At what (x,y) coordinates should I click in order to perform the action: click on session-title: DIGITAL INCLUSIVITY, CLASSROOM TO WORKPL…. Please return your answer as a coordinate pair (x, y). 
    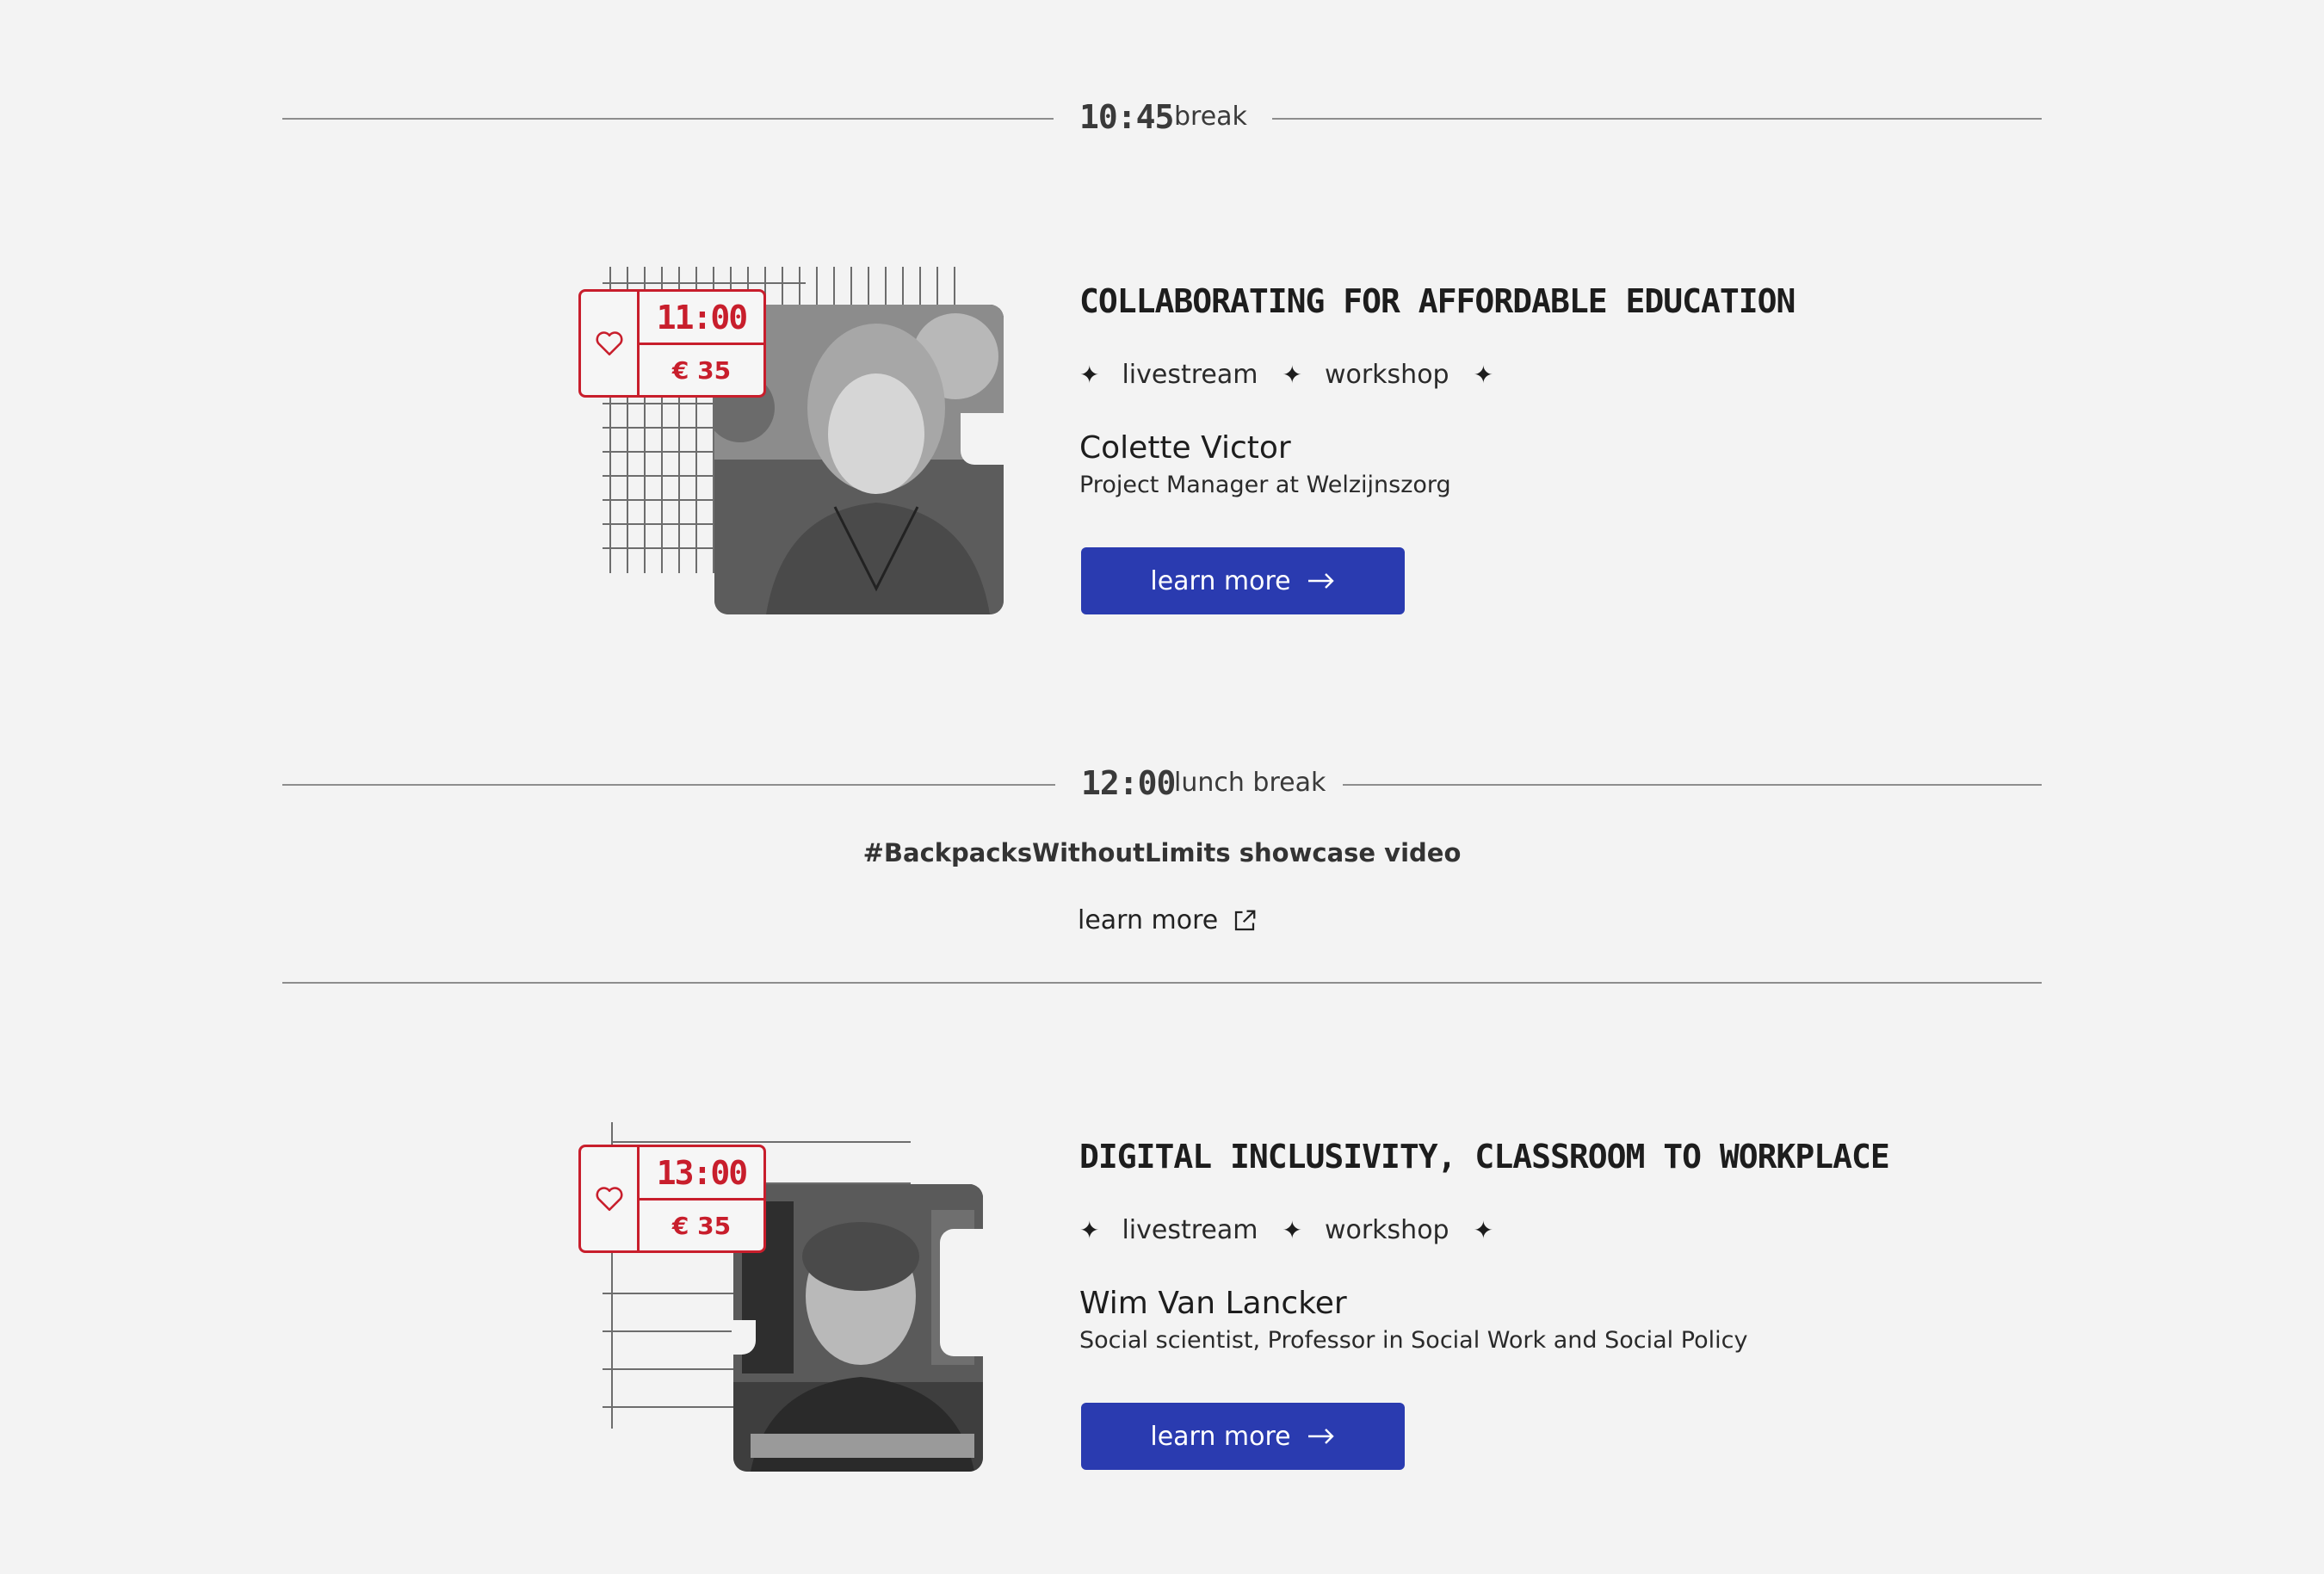
    Looking at the image, I should click on (1484, 1157).